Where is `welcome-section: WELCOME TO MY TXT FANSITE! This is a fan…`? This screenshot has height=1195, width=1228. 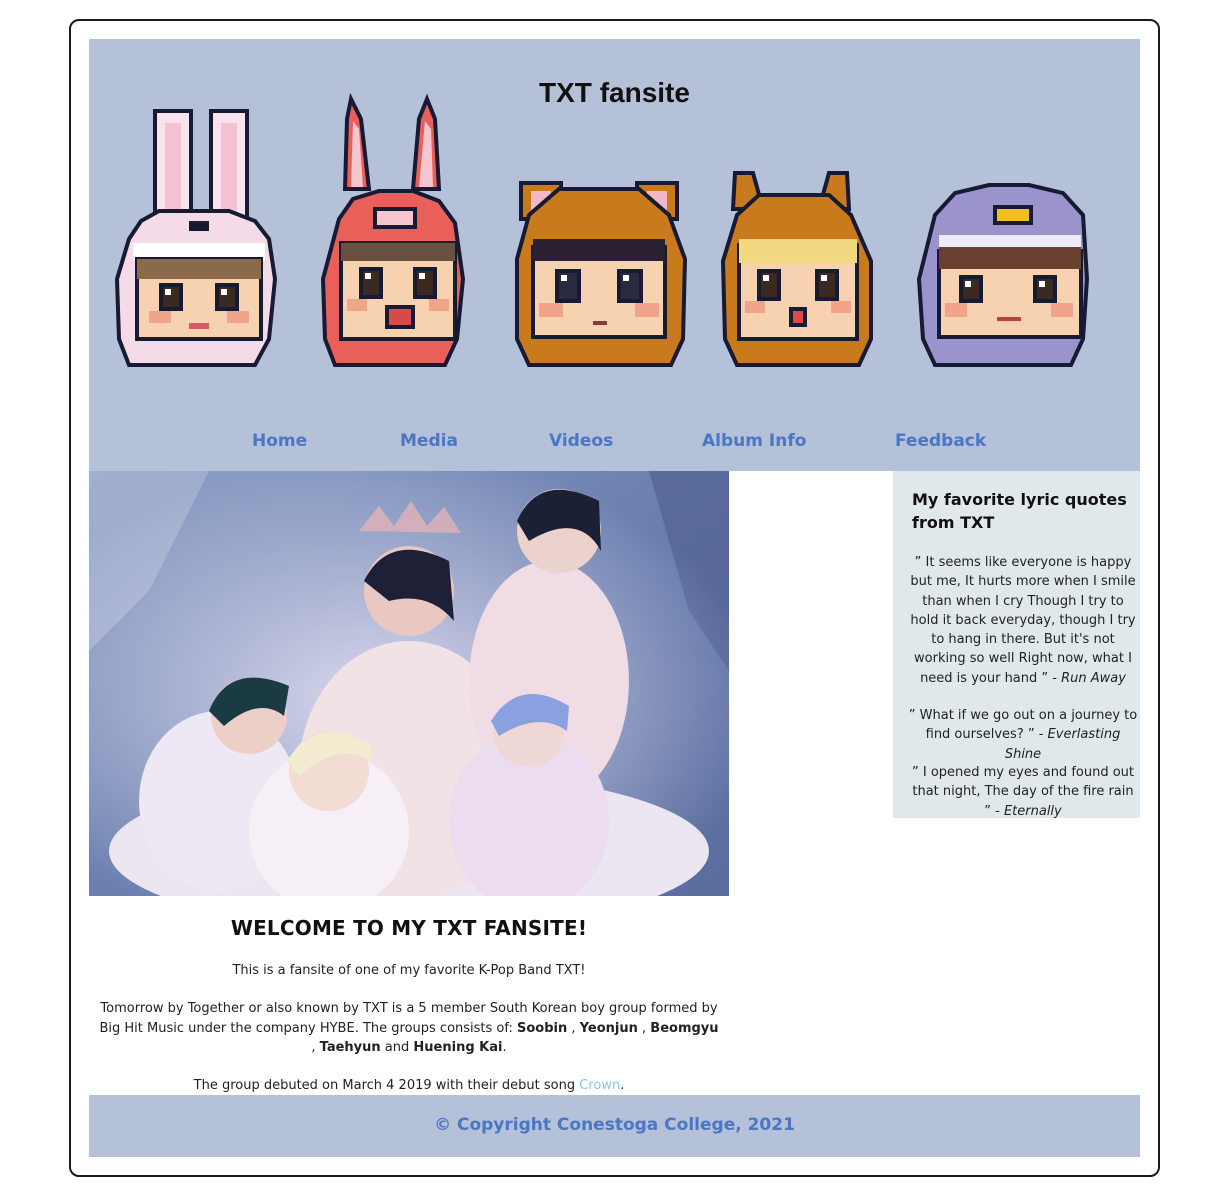 welcome-section: WELCOME TO MY TXT FANSITE! This is a fan… is located at coordinates (409, 1005).